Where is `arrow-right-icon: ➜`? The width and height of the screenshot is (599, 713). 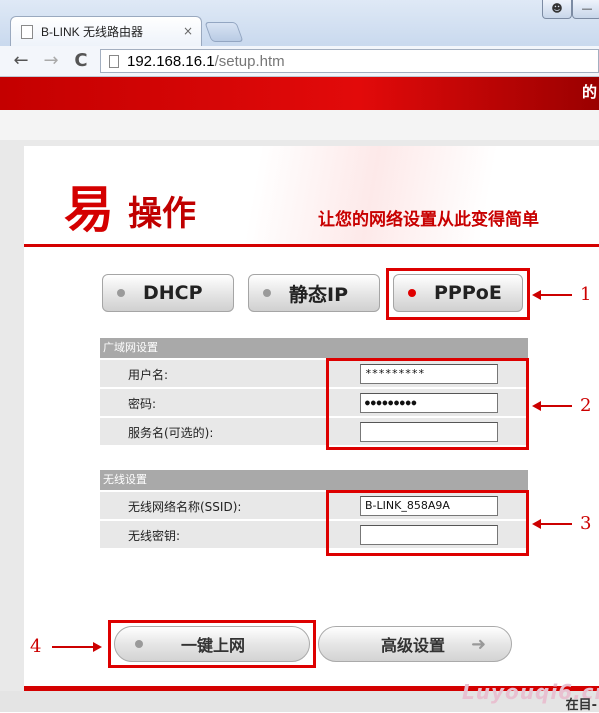
arrow-right-icon: ➜ is located at coordinates (479, 644).